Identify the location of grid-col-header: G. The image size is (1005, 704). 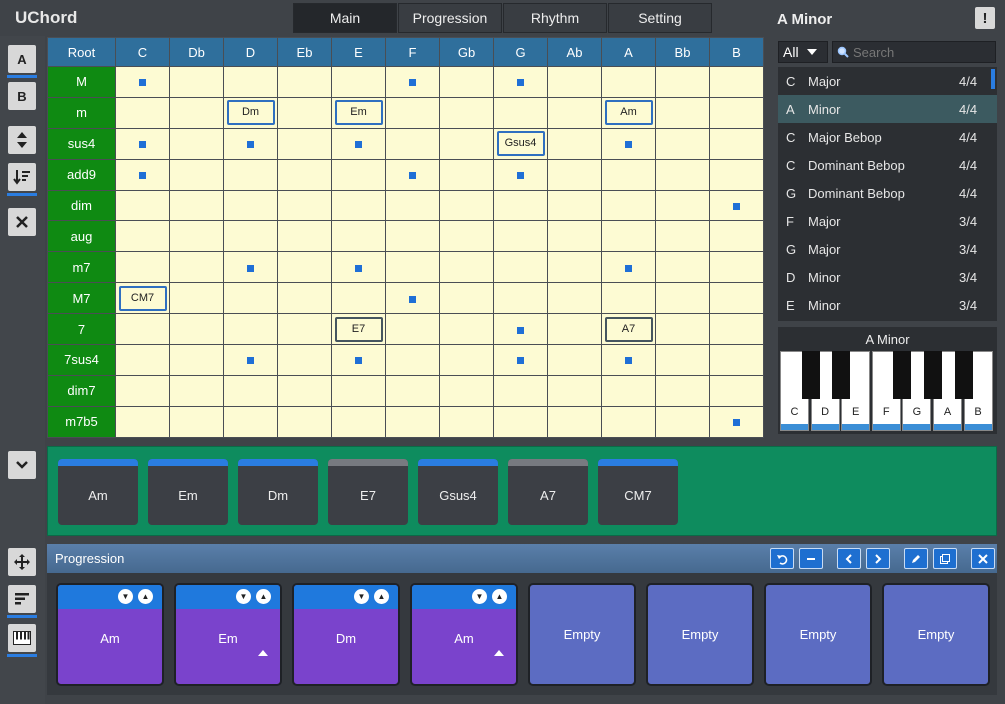
(520, 52).